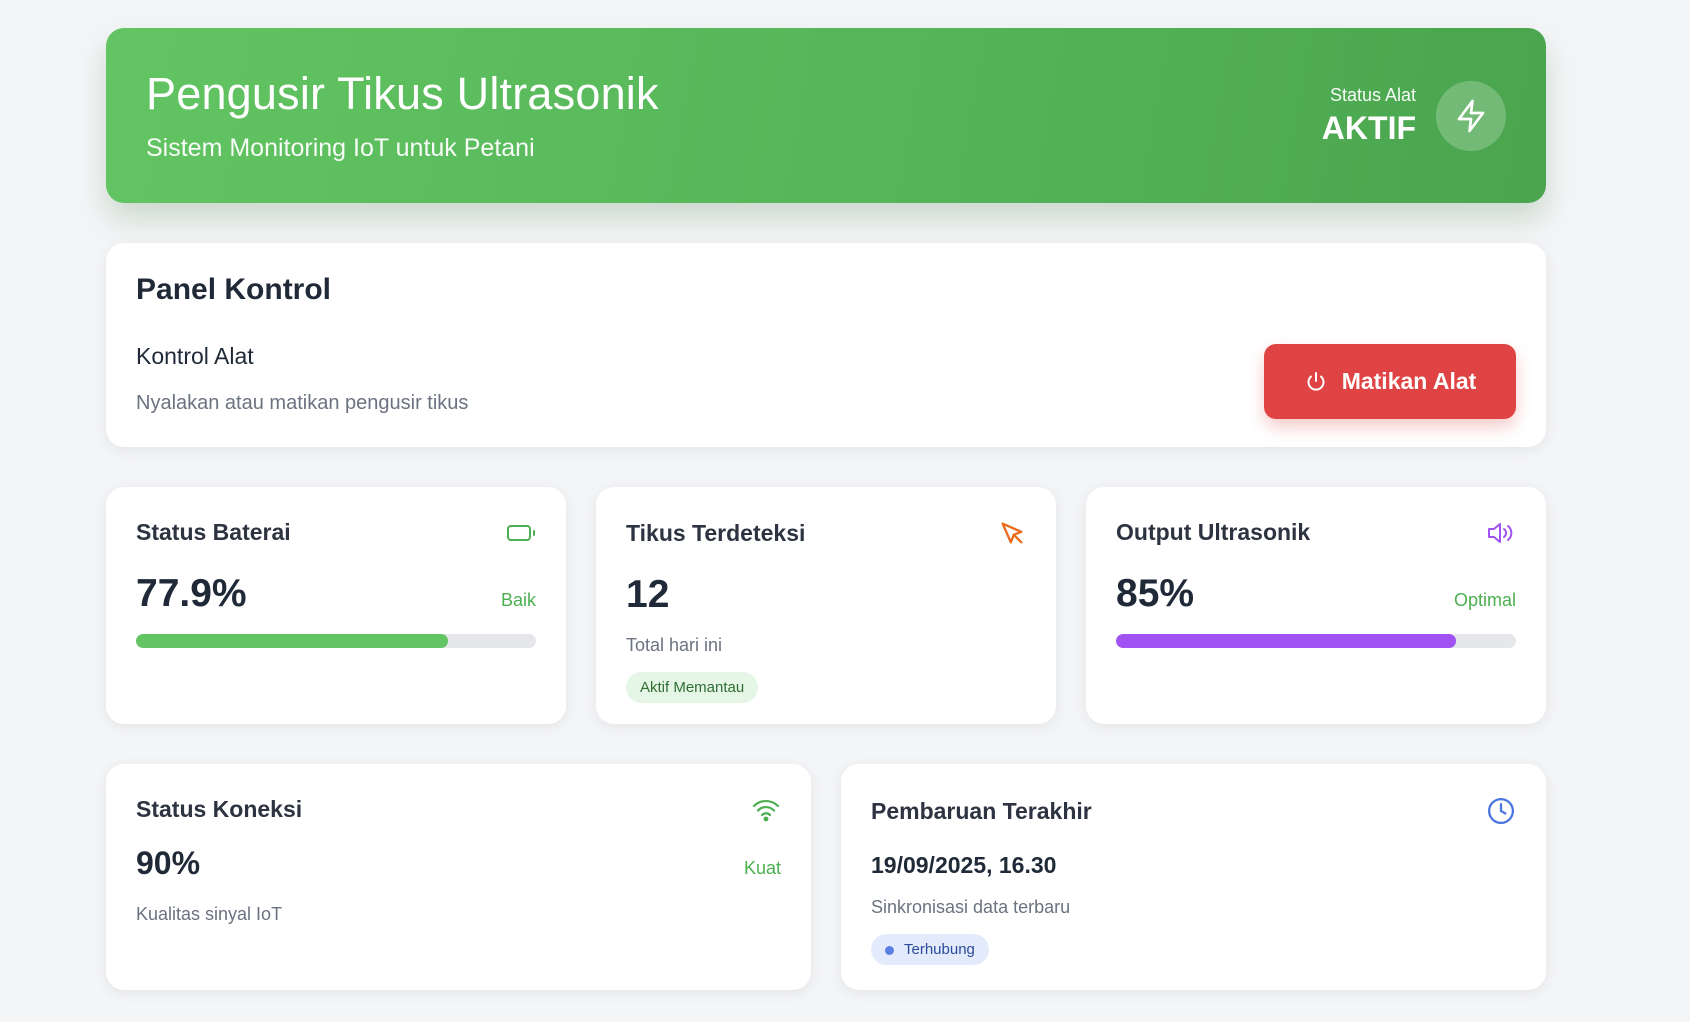 The width and height of the screenshot is (1690, 1022). I want to click on control-panel-title: Panel Kontrol, so click(234, 289).